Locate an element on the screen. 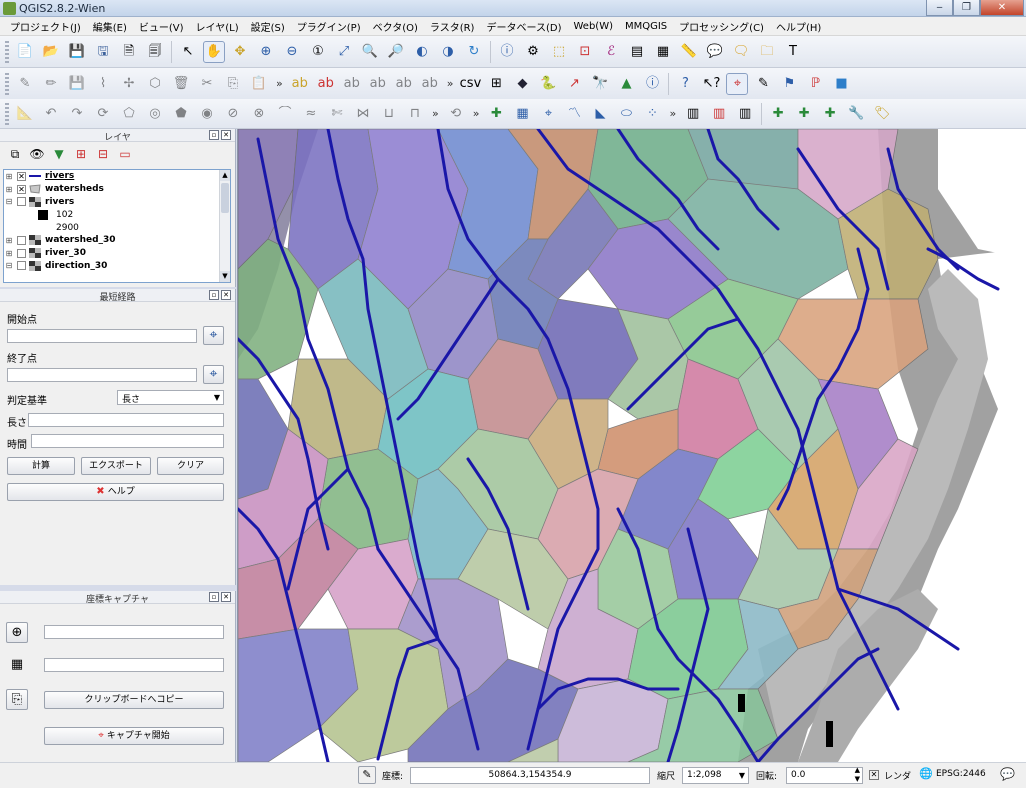 The image size is (1026, 788). pick-start-point-icon: ⌖ is located at coordinates (213, 335).